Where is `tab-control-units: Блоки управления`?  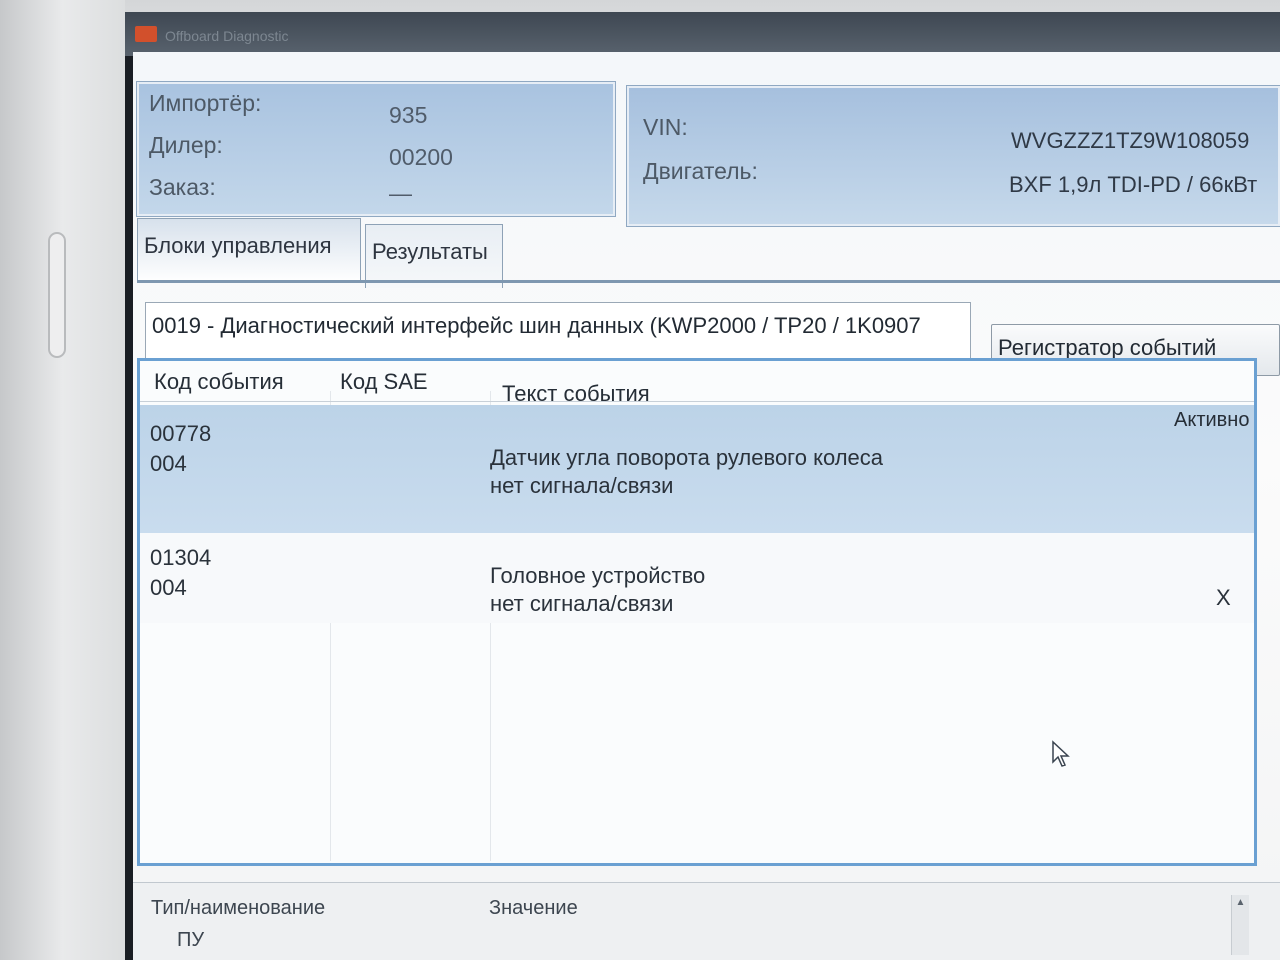
tab-control-units: Блоки управления is located at coordinates (249, 250).